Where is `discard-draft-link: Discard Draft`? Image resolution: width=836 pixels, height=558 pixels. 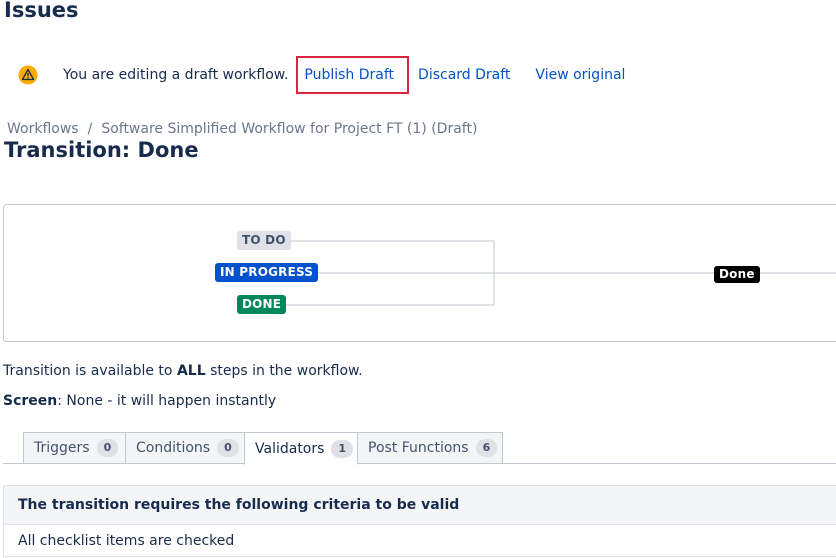 discard-draft-link: Discard Draft is located at coordinates (464, 75).